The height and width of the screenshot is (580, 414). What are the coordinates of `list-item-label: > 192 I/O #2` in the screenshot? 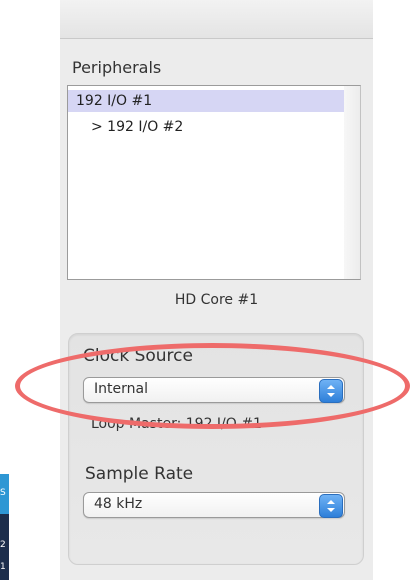 It's located at (137, 127).